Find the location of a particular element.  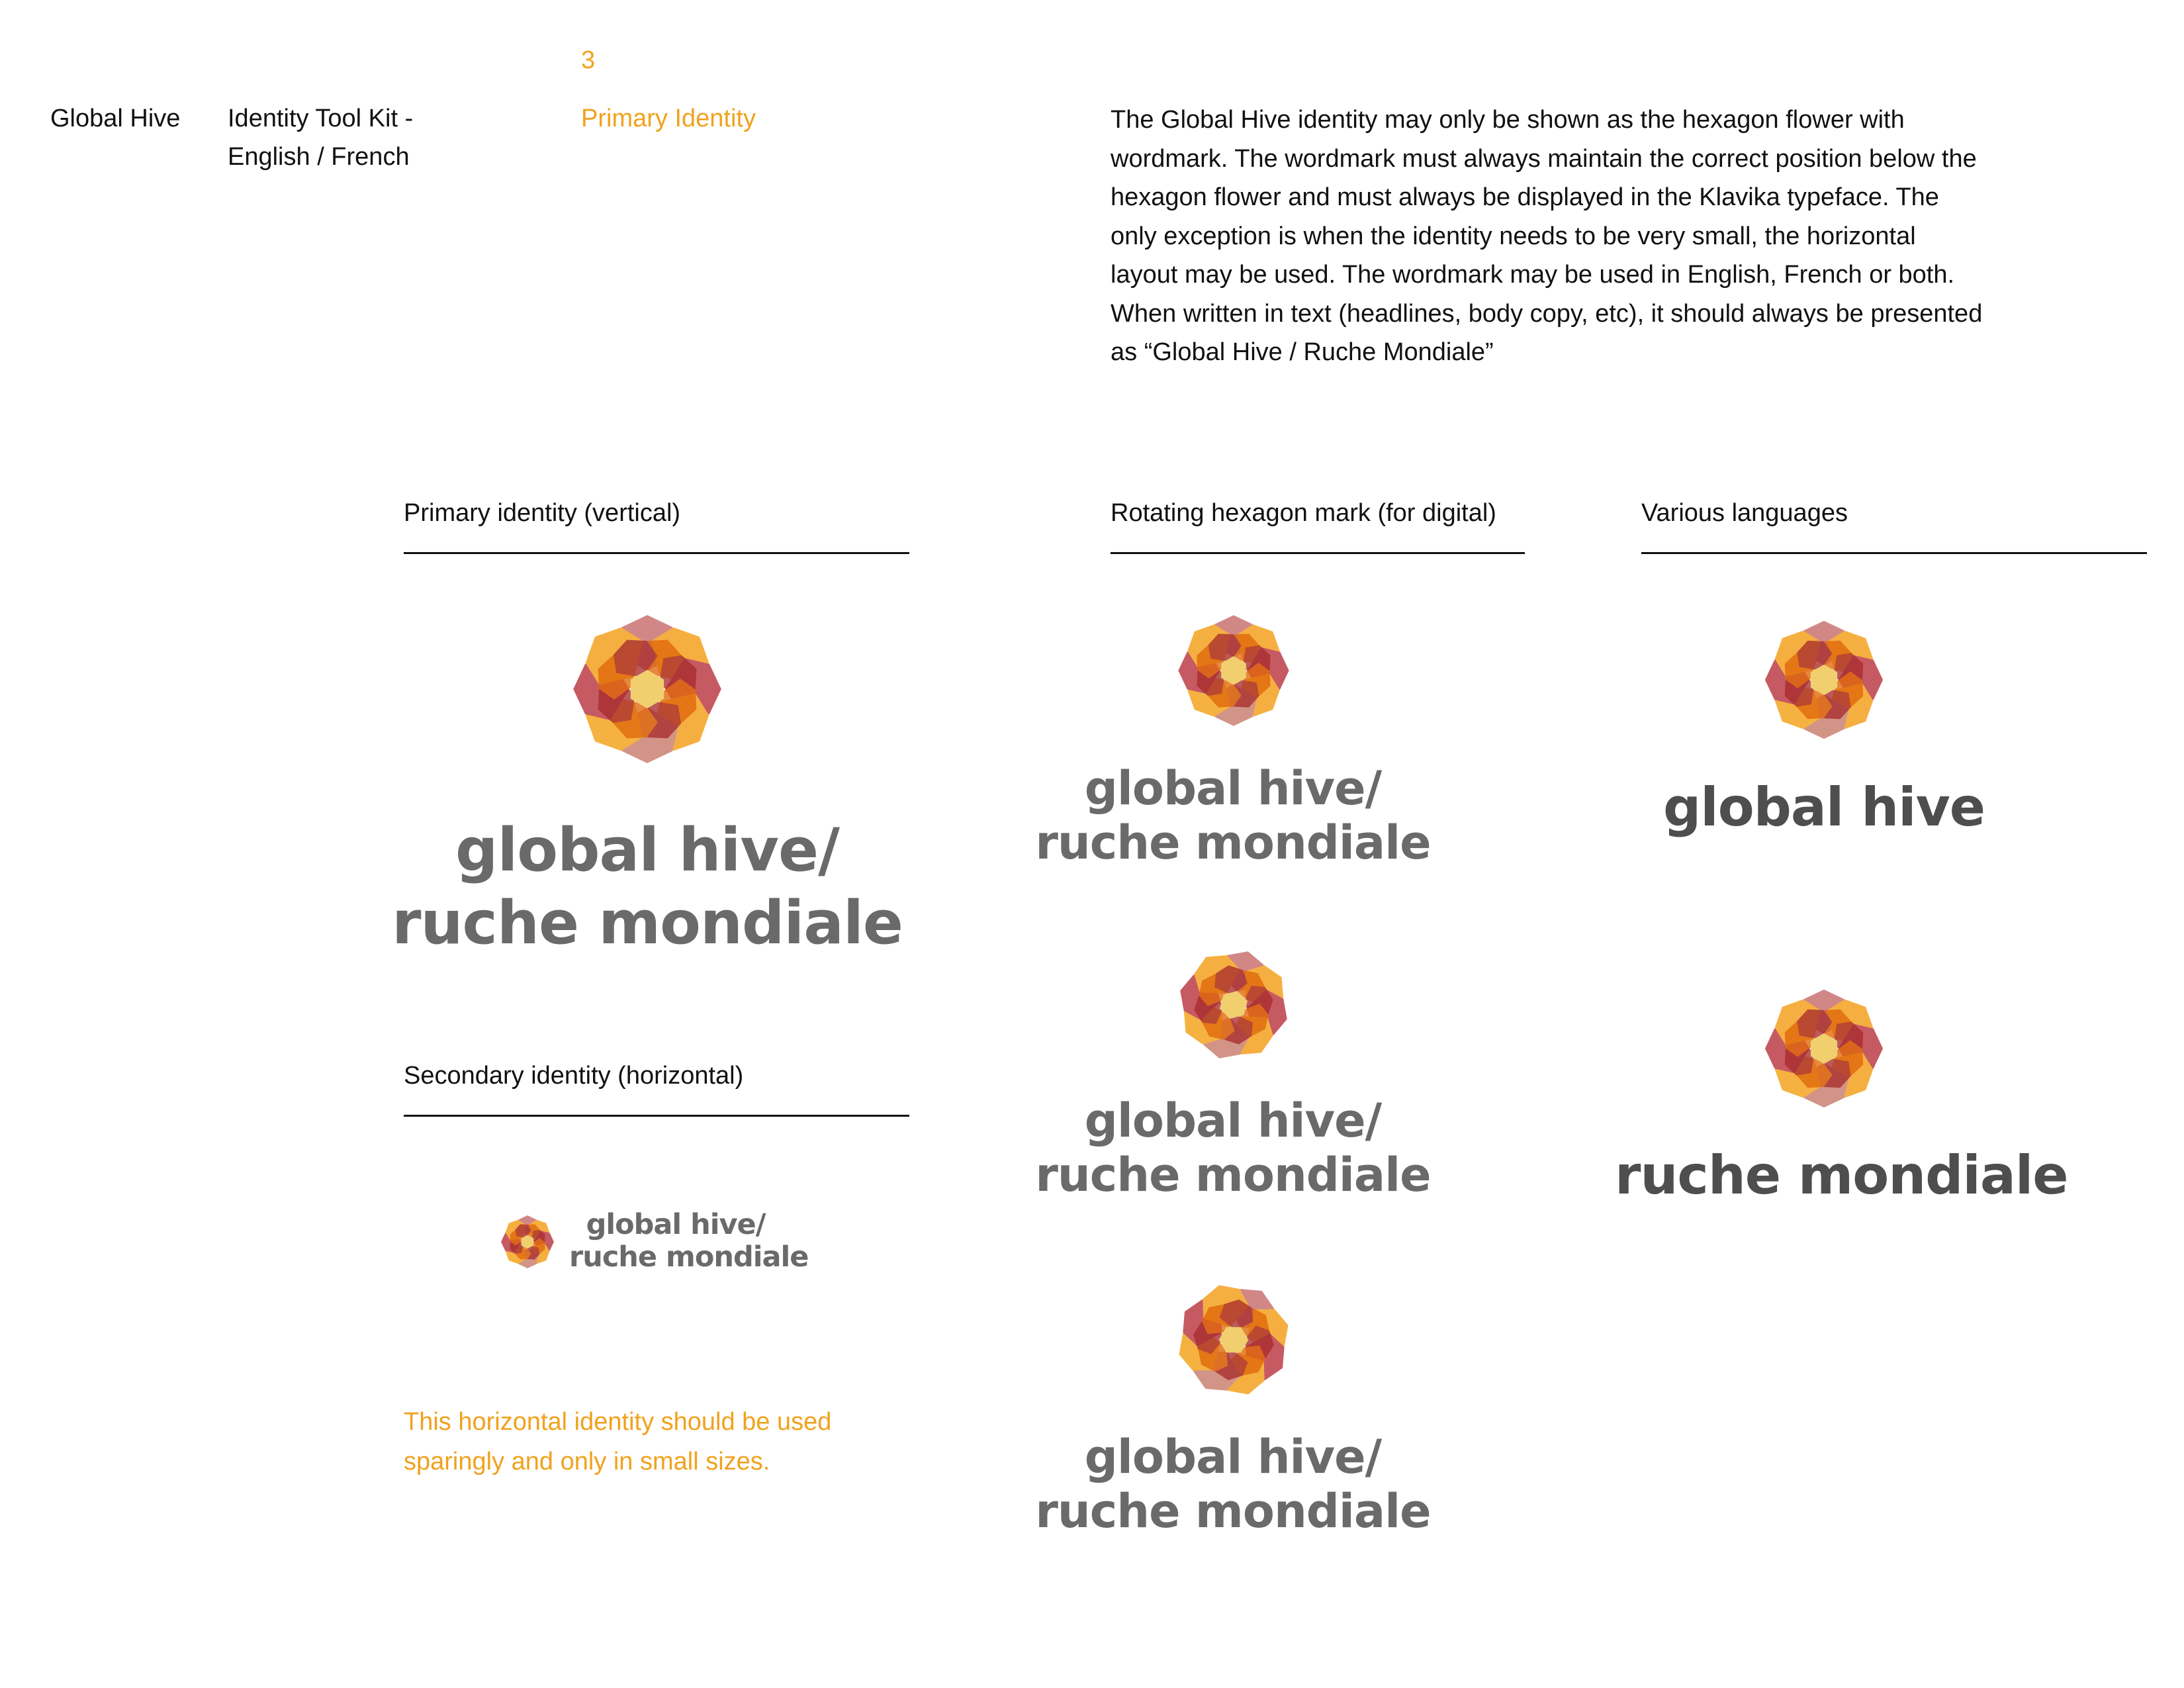

rotating-wordmark-3-line1: global hive/ is located at coordinates (1233, 1457).